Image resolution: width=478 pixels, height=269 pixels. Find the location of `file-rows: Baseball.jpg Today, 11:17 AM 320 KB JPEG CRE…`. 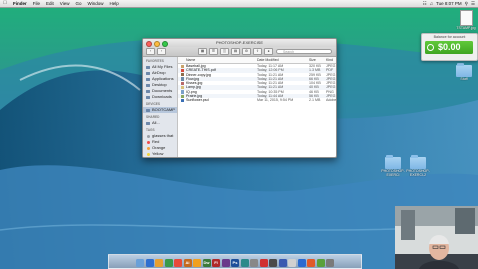

file-rows: Baseball.jpg Today, 11:17 AM 320 KB JPEG CRE… is located at coordinates (257, 83).